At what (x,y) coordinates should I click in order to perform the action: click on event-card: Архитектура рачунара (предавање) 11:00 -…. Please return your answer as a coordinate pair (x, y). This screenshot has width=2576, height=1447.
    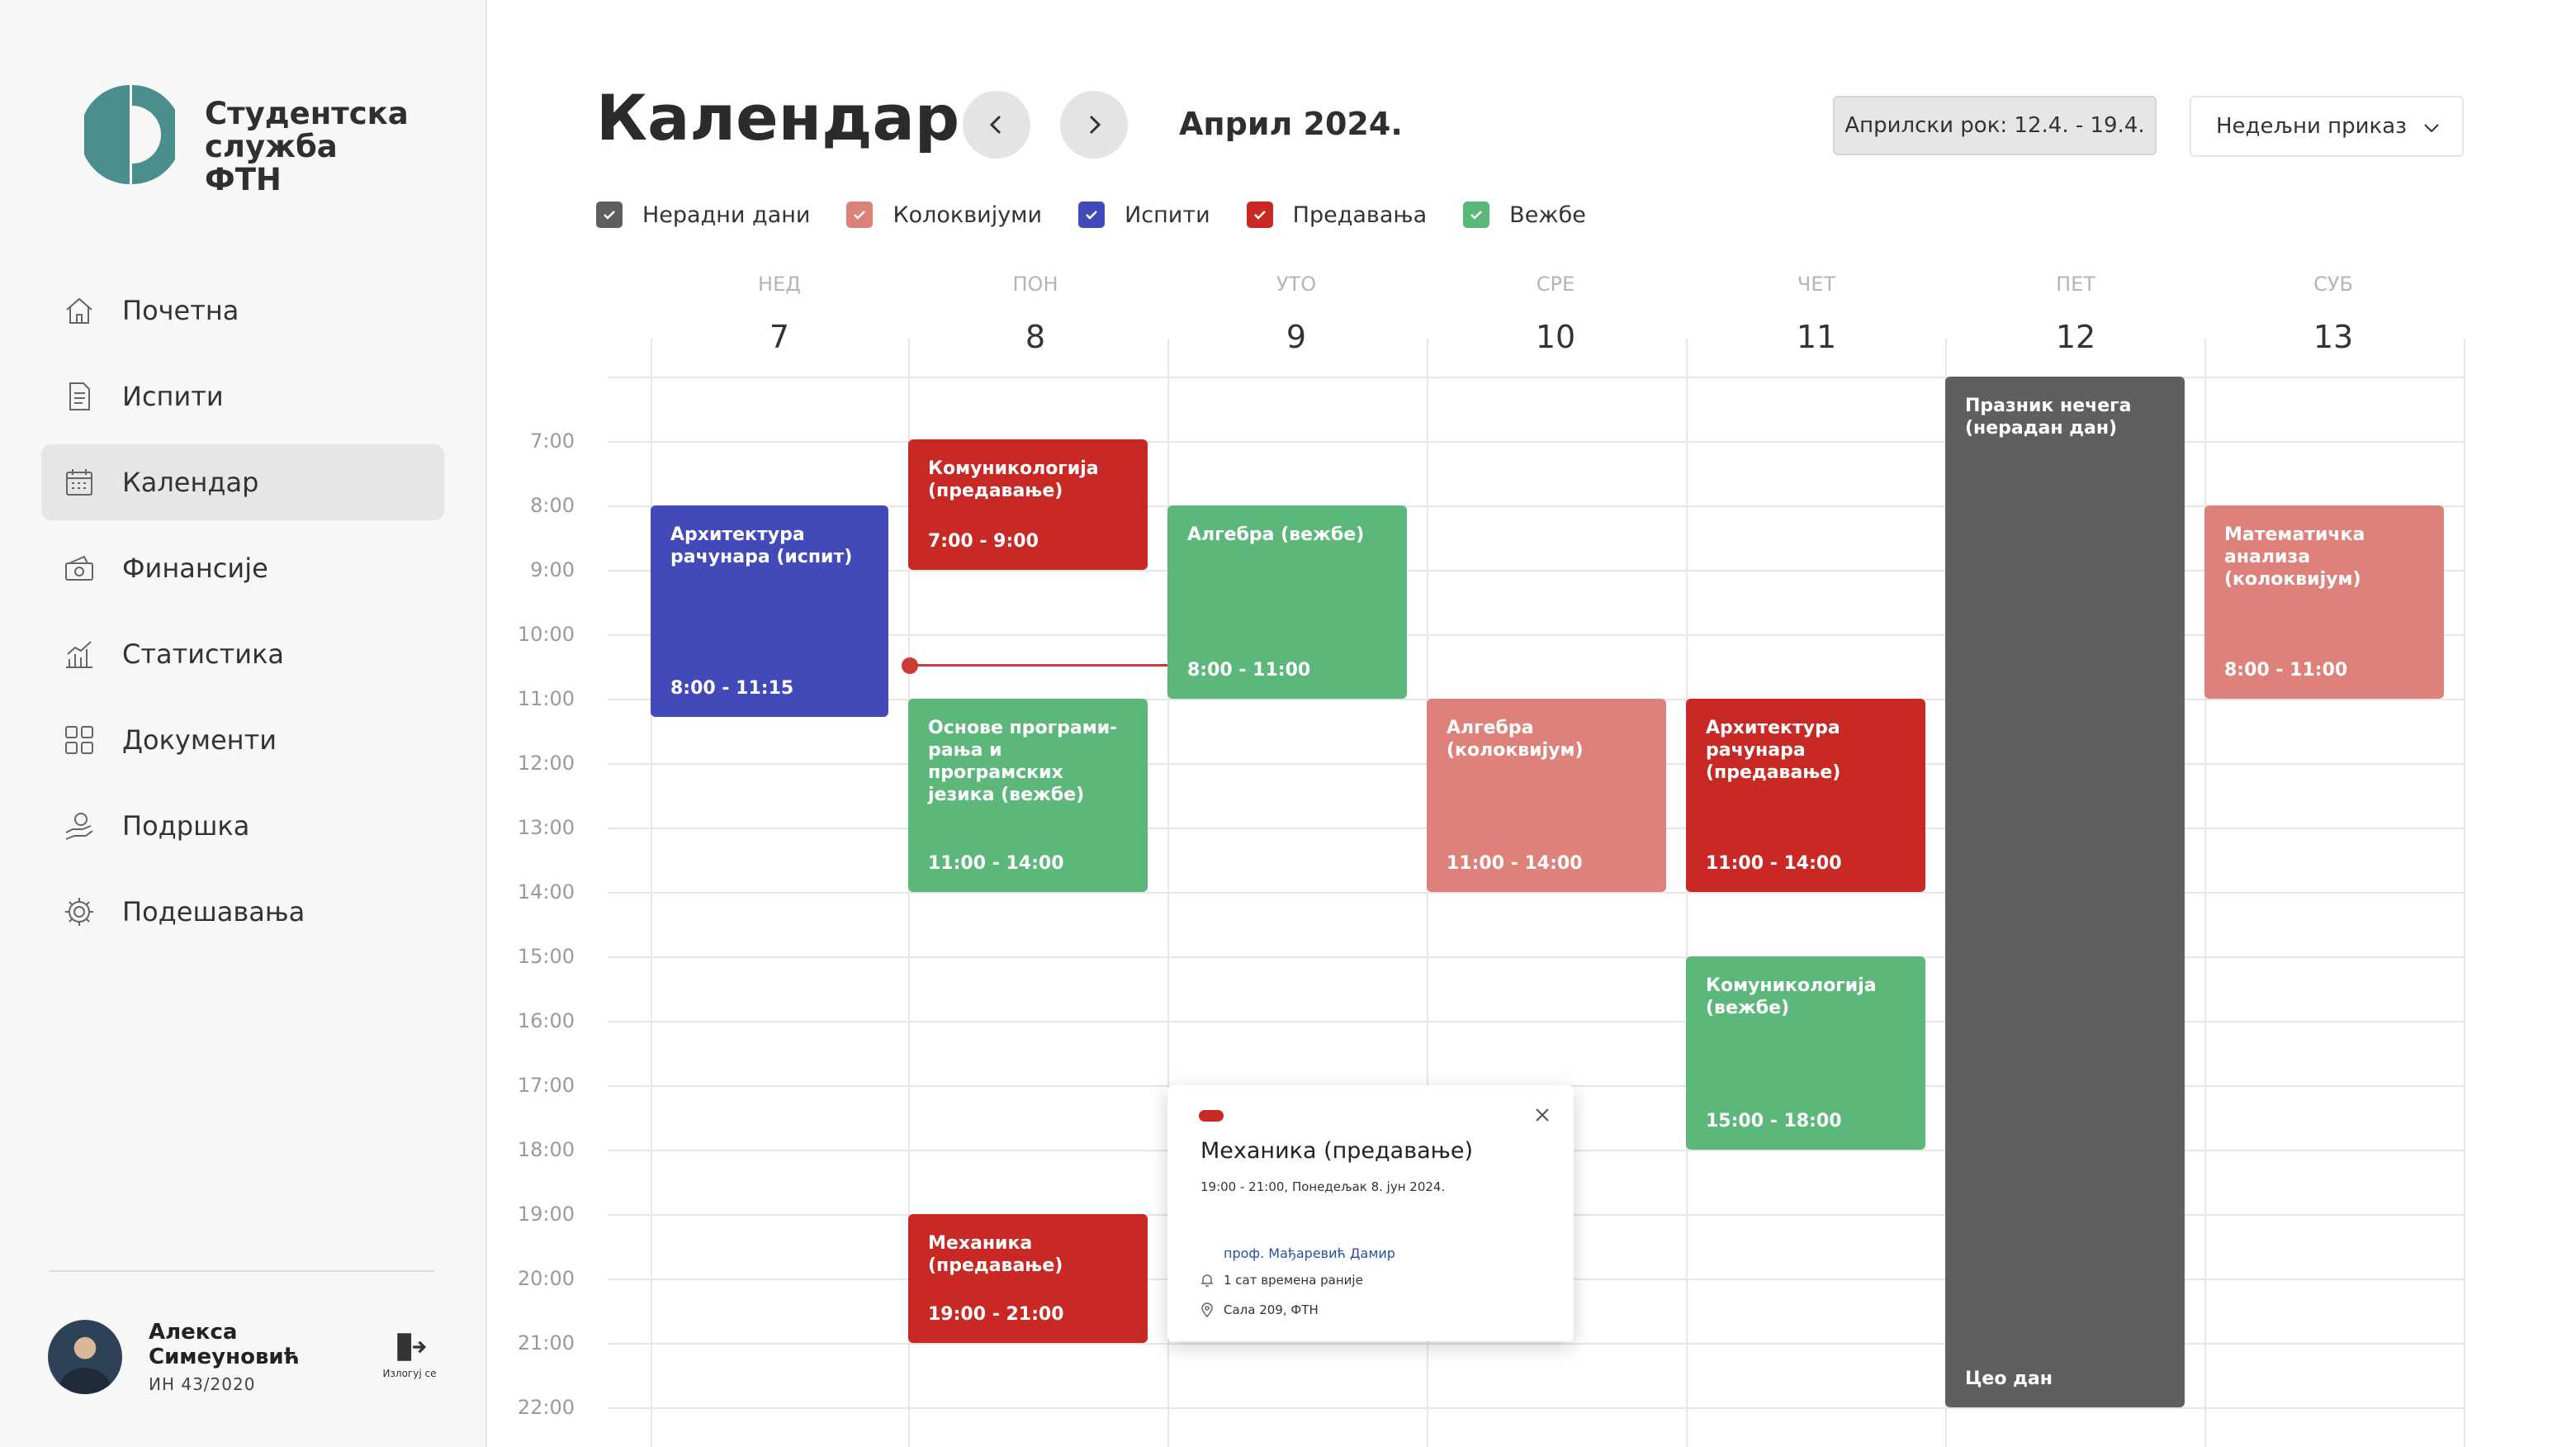
    Looking at the image, I should click on (1805, 795).